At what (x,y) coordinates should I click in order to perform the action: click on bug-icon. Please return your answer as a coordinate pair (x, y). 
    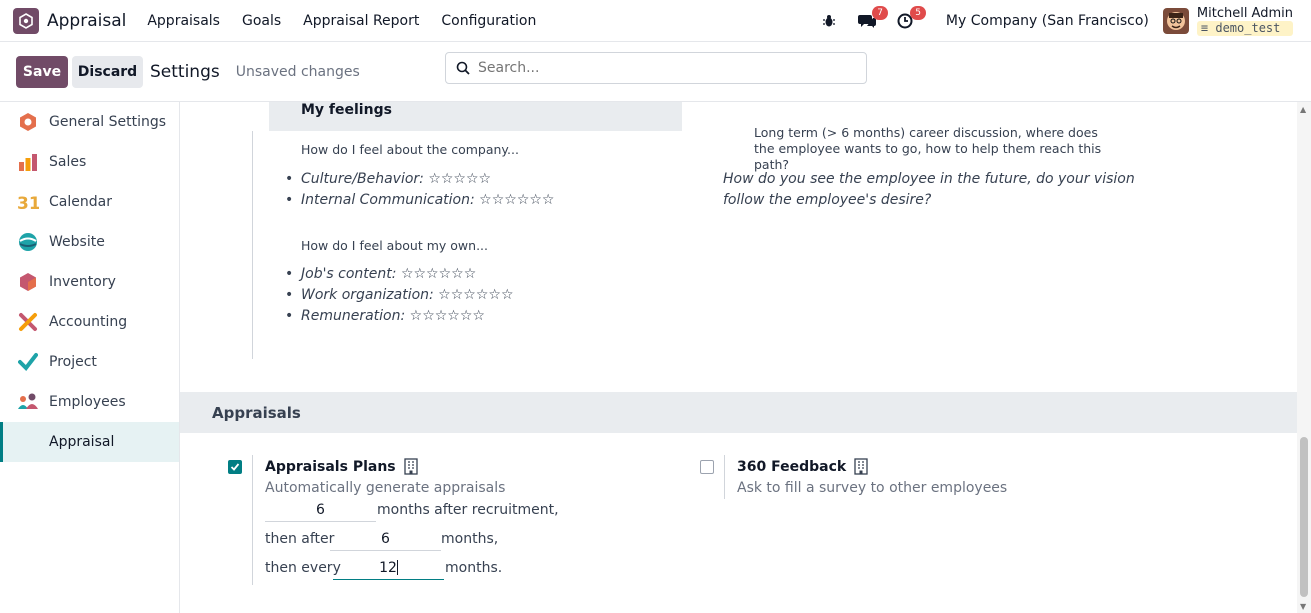
    Looking at the image, I should click on (828, 20).